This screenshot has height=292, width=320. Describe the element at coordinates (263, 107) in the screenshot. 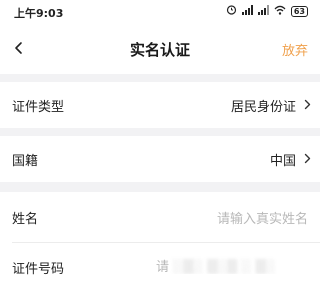

I see `id-type-value: 居民身份证` at that location.